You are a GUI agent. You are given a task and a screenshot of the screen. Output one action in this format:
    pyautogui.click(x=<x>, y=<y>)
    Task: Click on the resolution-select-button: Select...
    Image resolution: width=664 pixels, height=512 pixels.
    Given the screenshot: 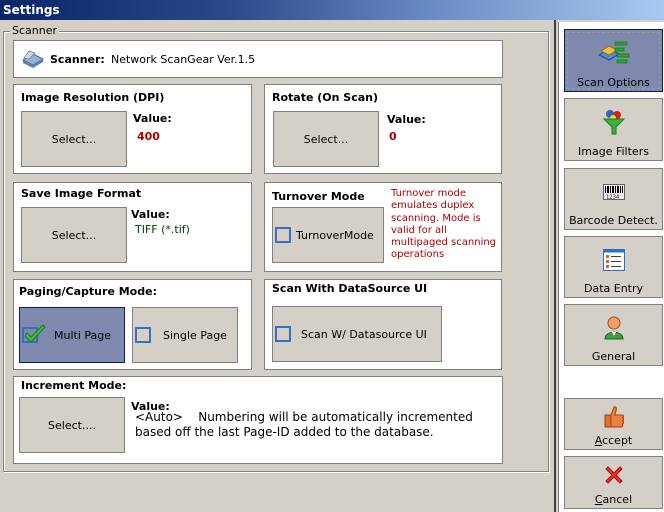 What is the action you would take?
    pyautogui.click(x=74, y=139)
    